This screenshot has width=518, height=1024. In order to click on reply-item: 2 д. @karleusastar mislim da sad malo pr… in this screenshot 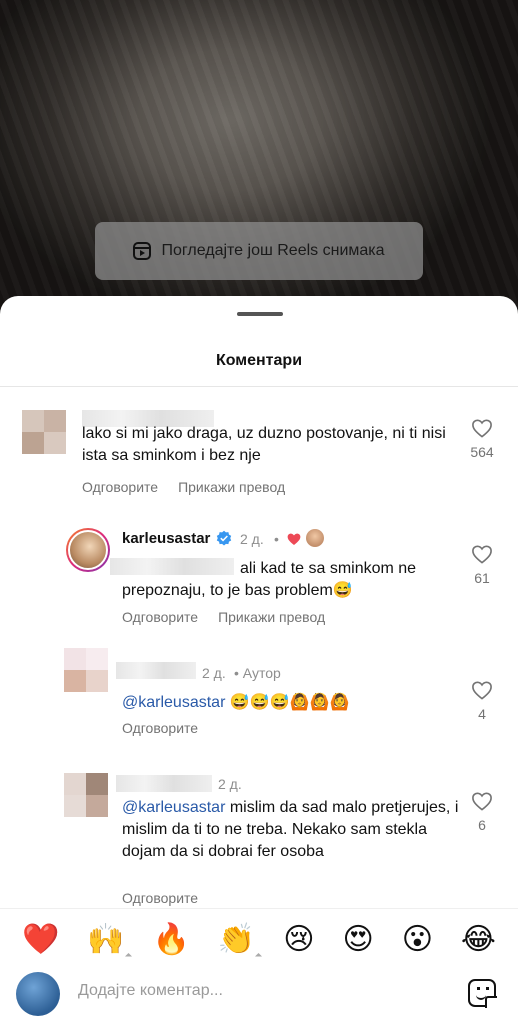, I will do `click(259, 840)`.